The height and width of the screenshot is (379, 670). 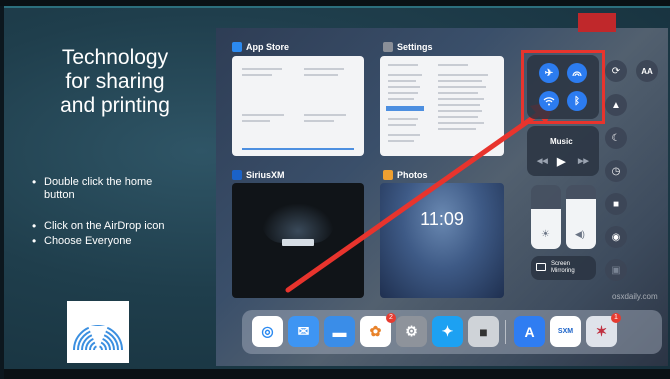 I want to click on play-icon: ▶, so click(x=561, y=161).